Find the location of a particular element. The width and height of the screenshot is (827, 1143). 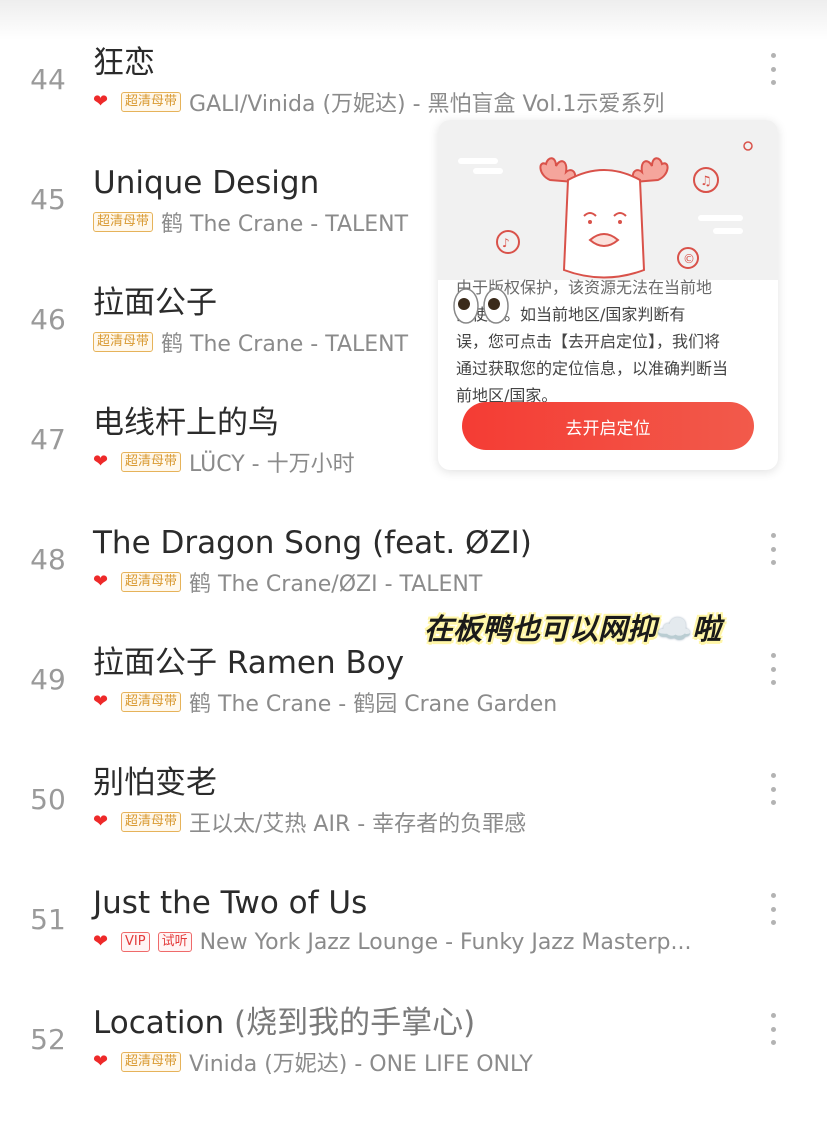

top-fade is located at coordinates (413, 20).